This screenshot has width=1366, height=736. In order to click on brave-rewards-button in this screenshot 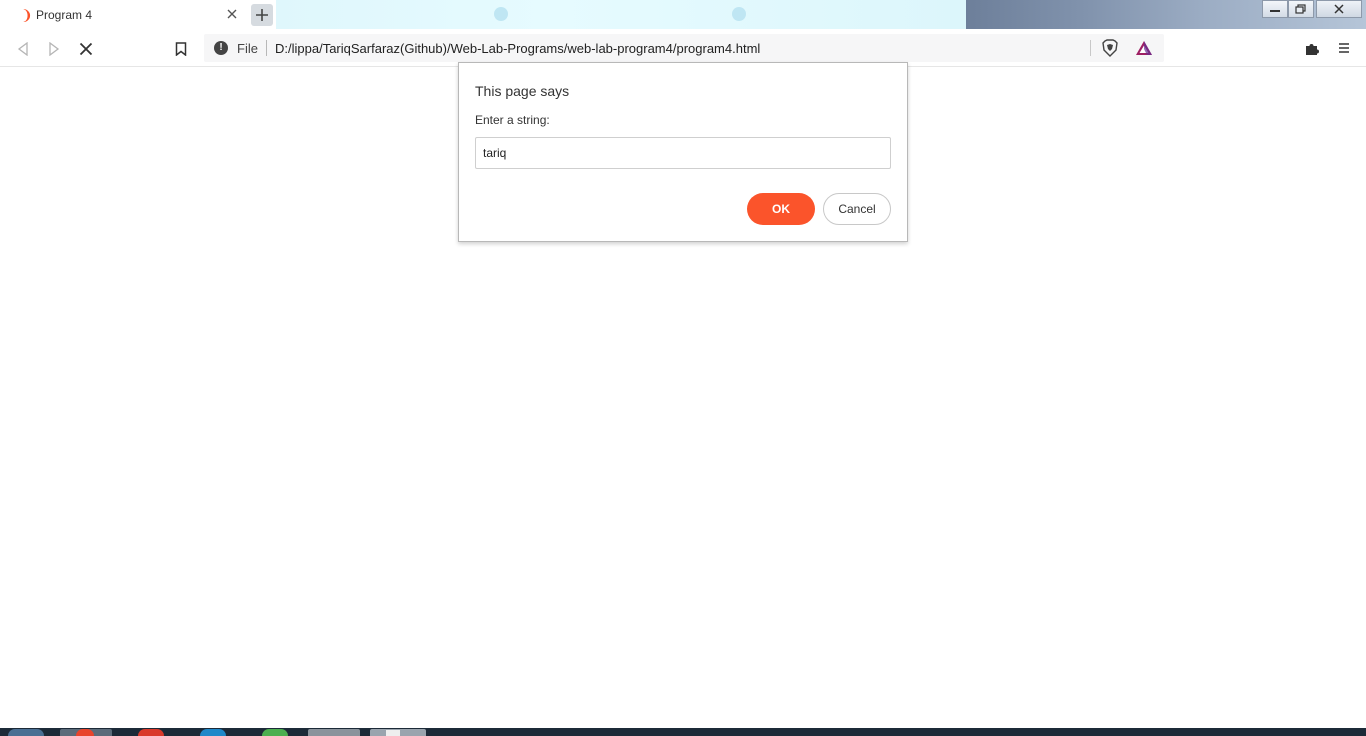, I will do `click(1144, 48)`.